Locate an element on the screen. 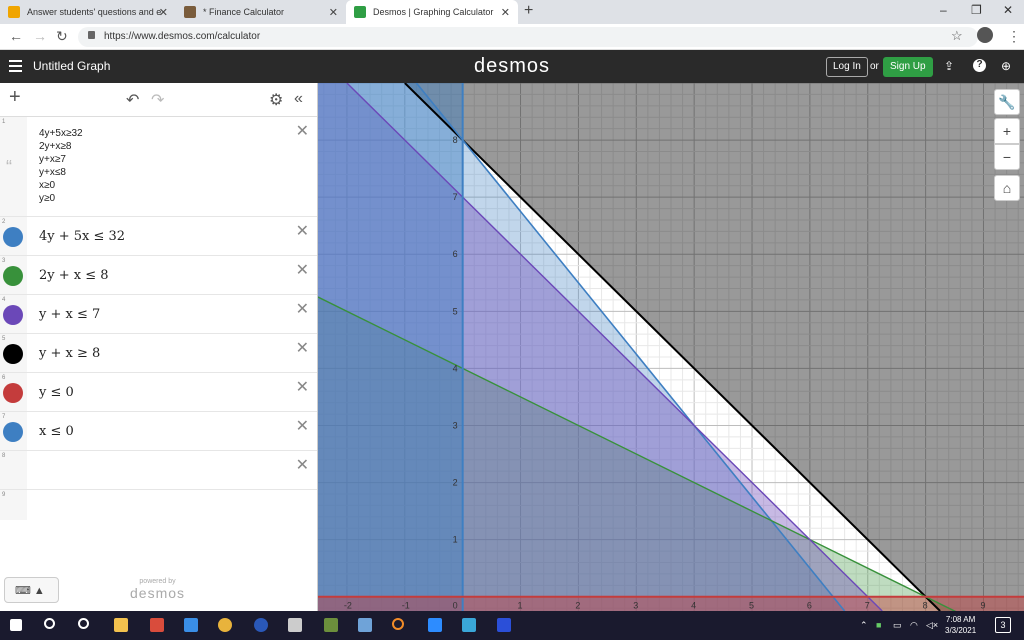 The image size is (1024, 640). bookmark-star-icon: ☆ is located at coordinates (957, 36).